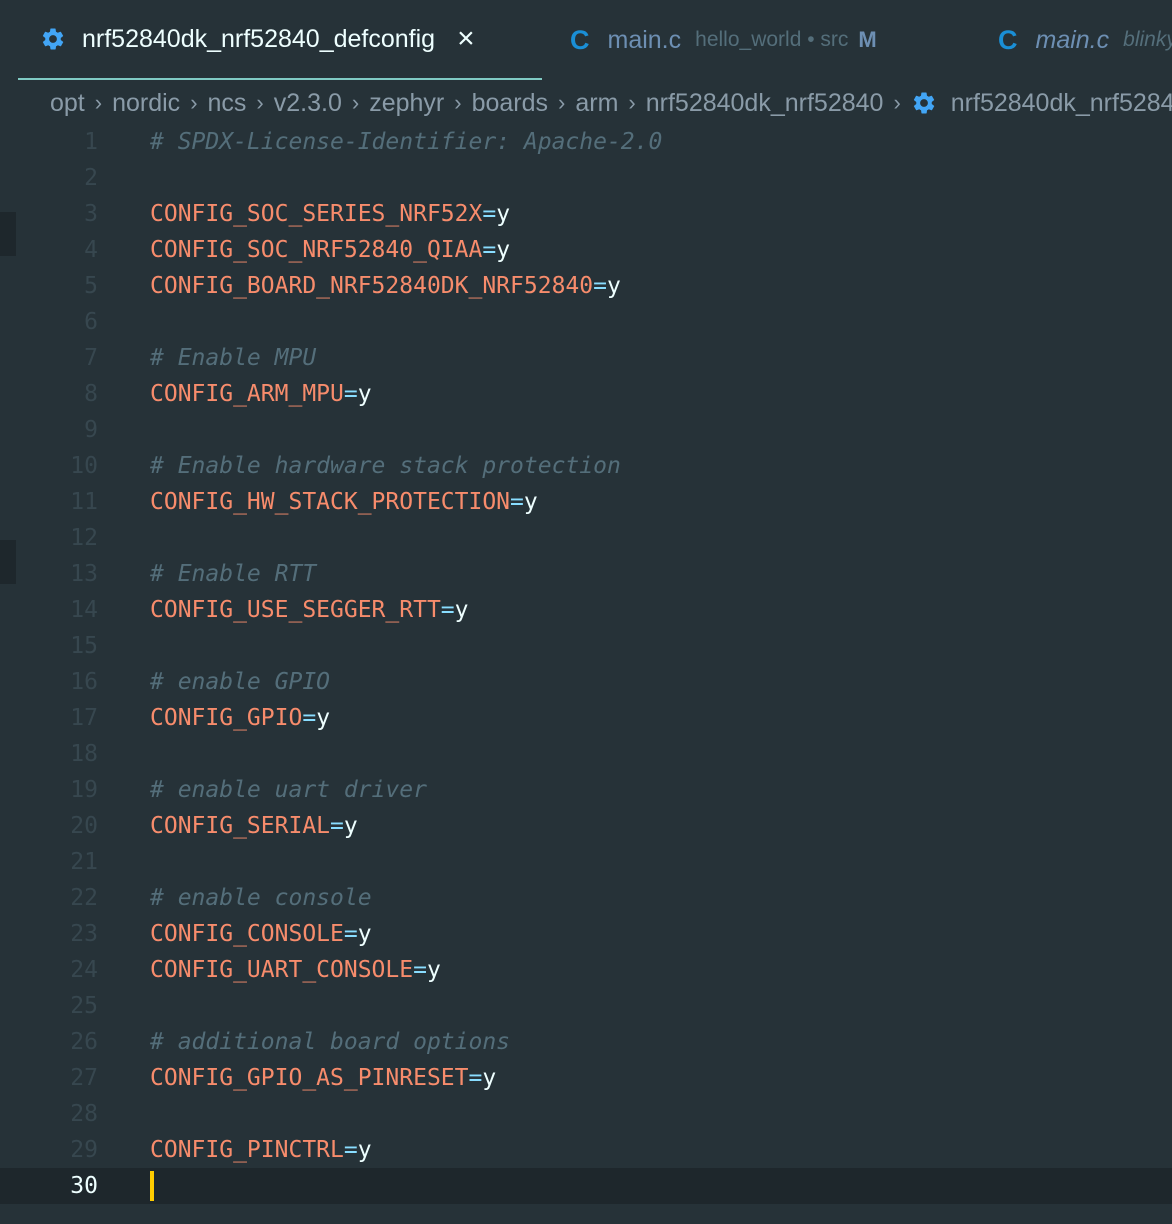  Describe the element at coordinates (580, 39) in the screenshot. I see `c-file-icon: C` at that location.